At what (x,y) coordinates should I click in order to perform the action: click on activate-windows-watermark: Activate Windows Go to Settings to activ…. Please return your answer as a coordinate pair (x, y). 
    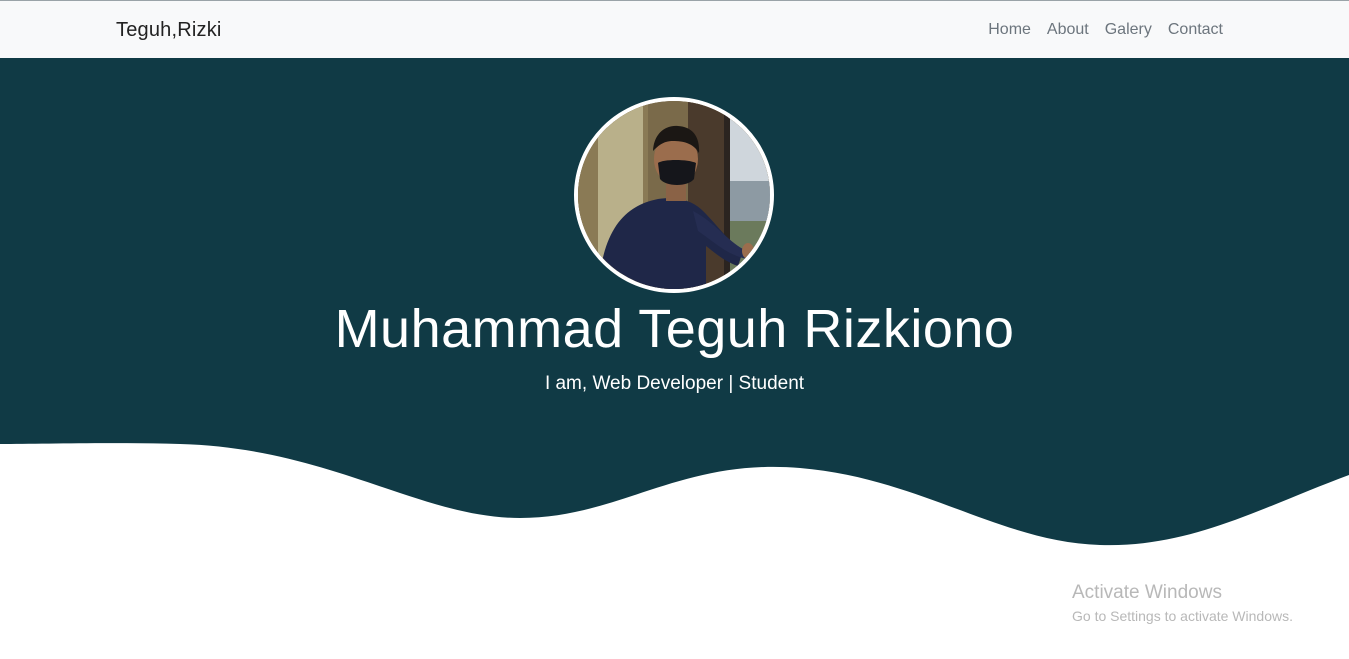
    Looking at the image, I should click on (1182, 604).